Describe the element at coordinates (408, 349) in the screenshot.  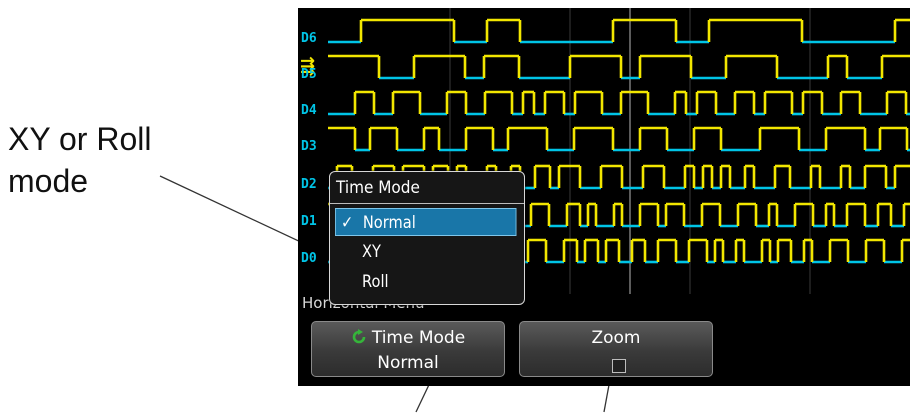
I see `time-mode-softkey: Time Mode Normal` at that location.